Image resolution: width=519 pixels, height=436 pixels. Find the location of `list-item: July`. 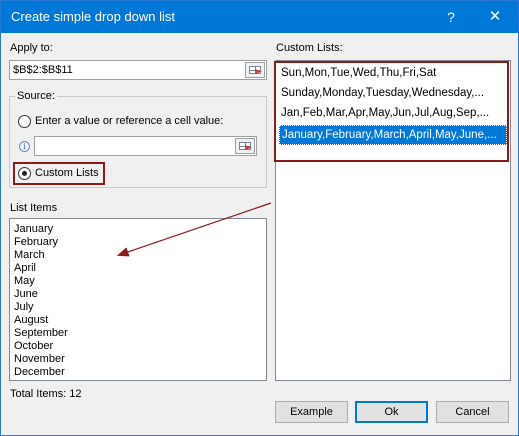

list-item: July is located at coordinates (24, 307).